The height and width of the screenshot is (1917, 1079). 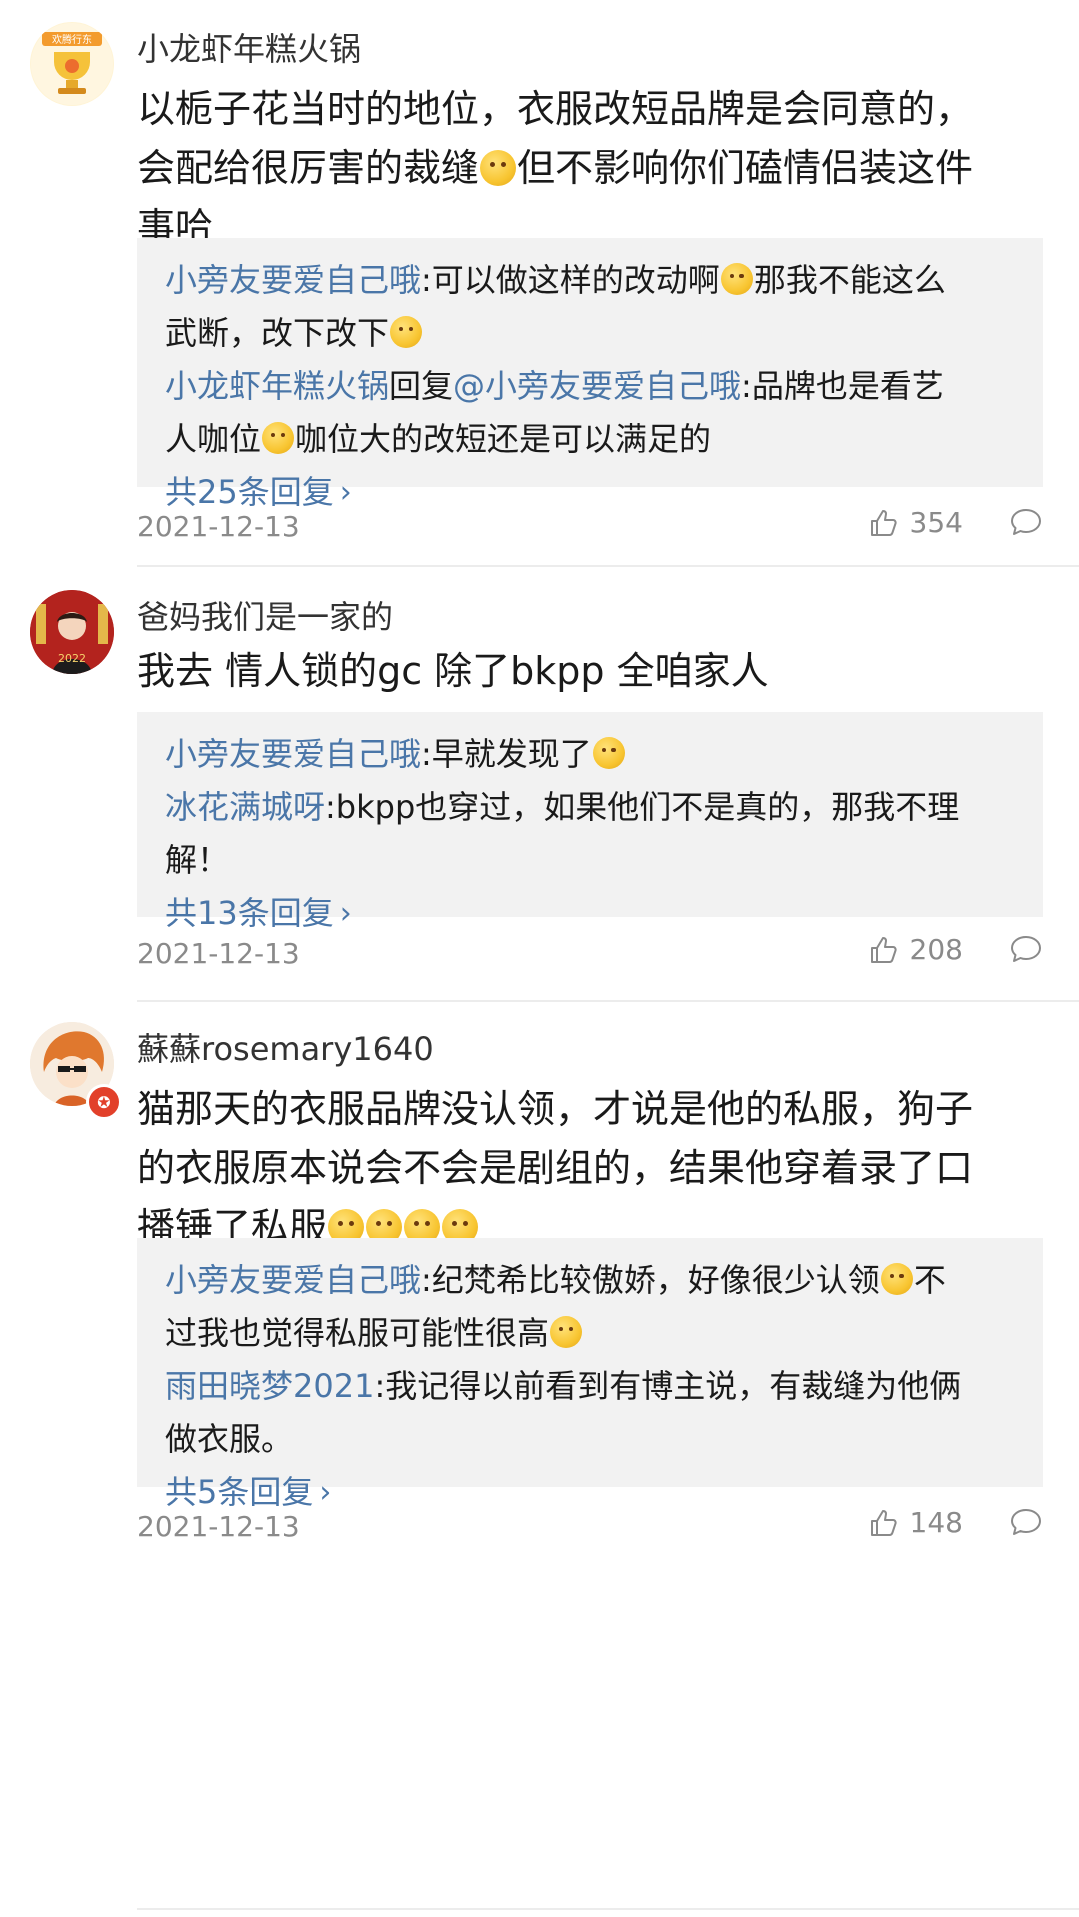 I want to click on reply-line: 小旁友要爱自己哦:早就发现了, so click(x=590, y=754).